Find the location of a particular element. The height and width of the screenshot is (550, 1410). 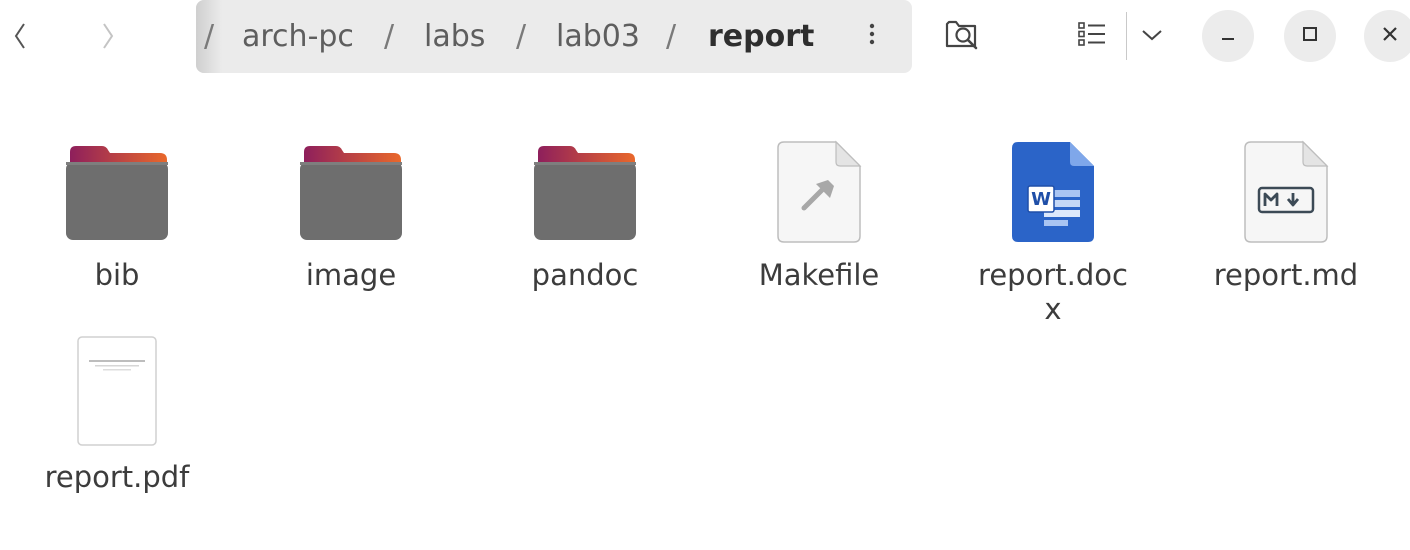

vertical-ellipsis-icon is located at coordinates (872, 36).